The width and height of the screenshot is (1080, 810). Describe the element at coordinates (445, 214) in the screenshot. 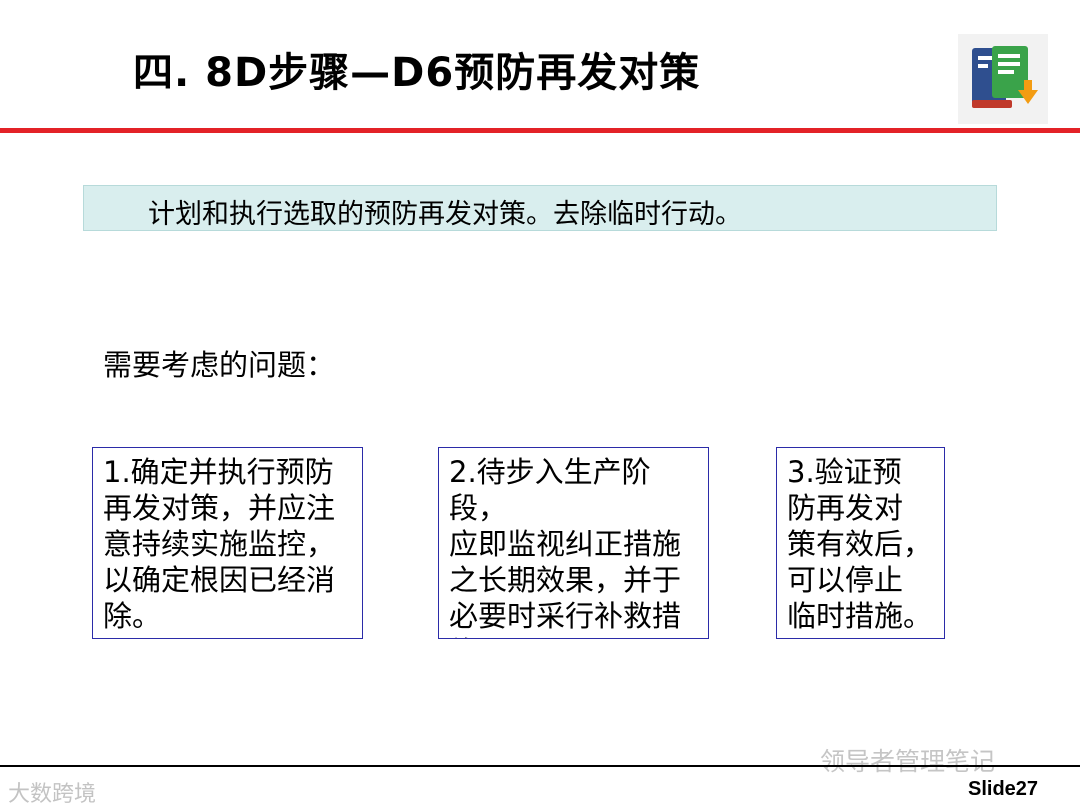

I see `banner-text: 计划和执行选取的预防再发对策。去除临时行动。` at that location.